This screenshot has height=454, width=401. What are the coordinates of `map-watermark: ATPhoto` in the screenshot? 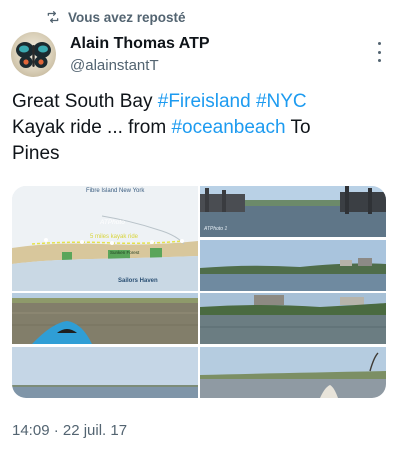 It's located at (112, 222).